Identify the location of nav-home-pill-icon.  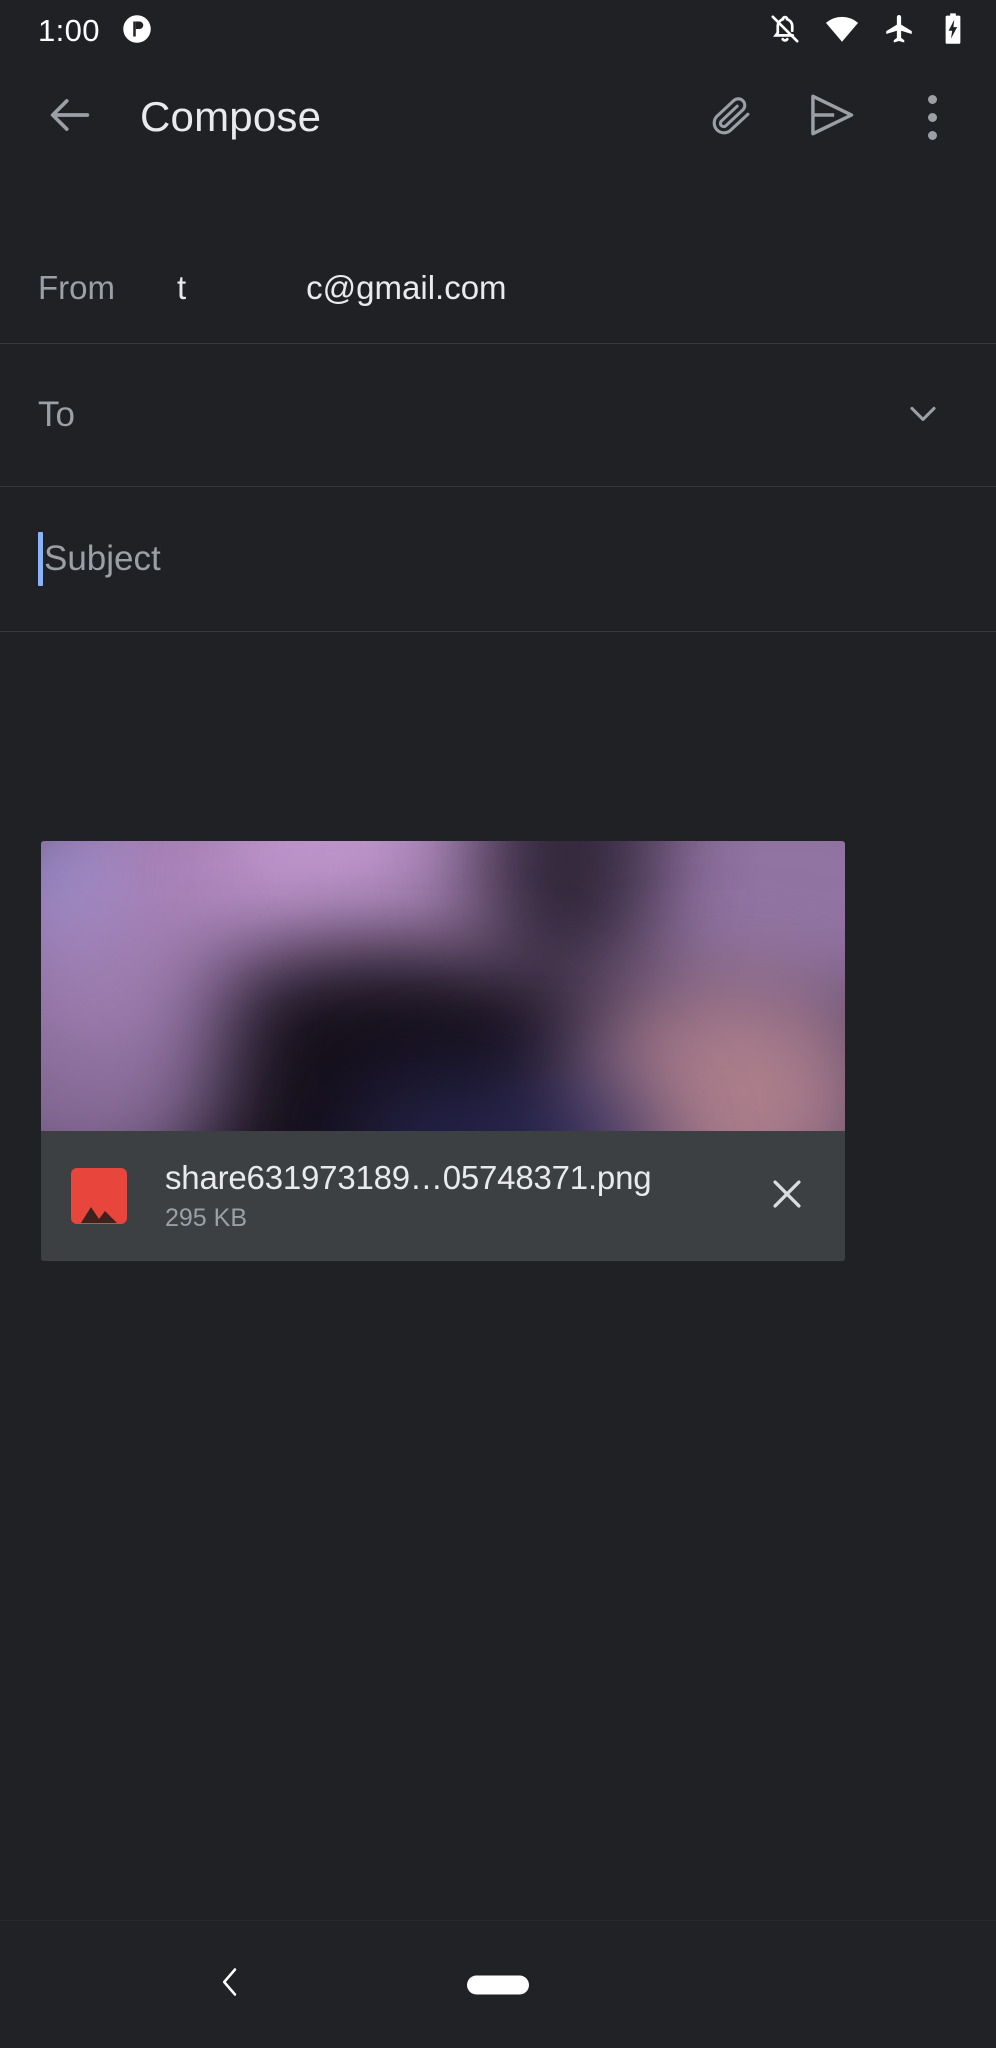
(498, 1984).